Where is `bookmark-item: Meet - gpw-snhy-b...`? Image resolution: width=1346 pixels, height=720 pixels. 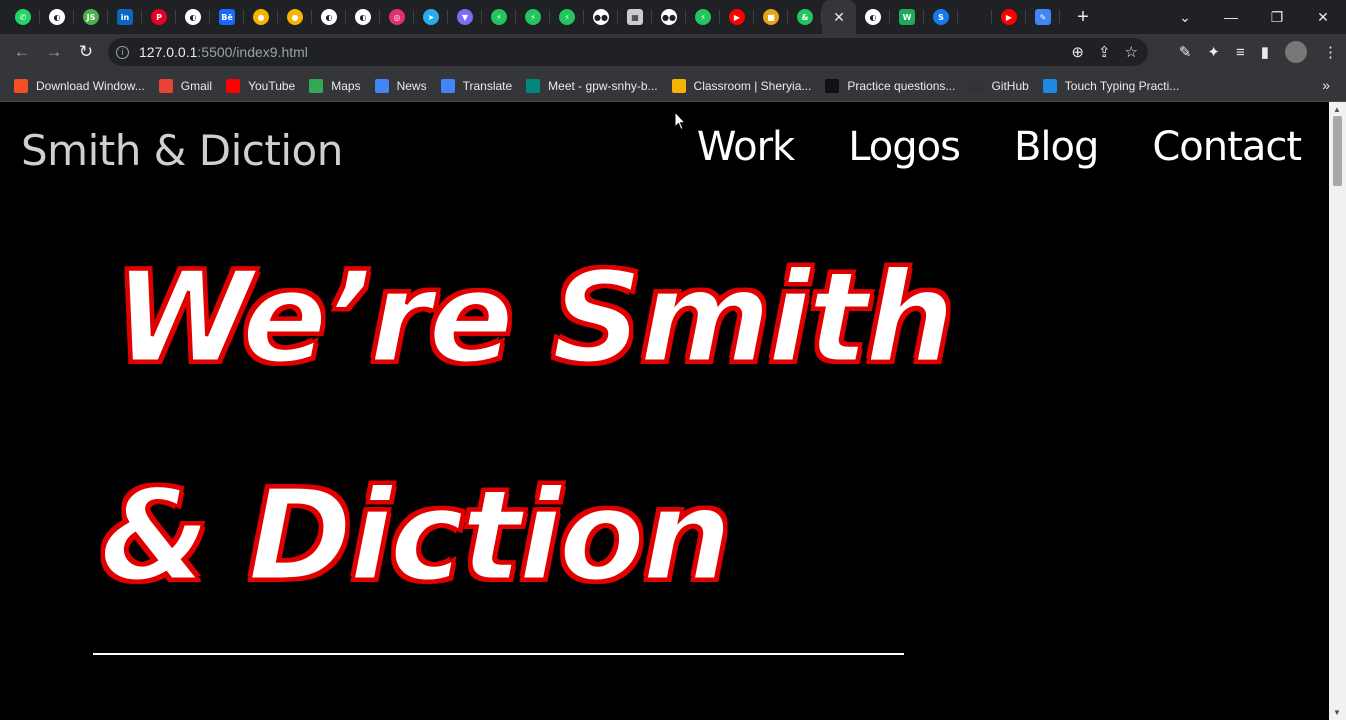
bookmark-item: Meet - gpw-snhy-b... is located at coordinates (592, 85).